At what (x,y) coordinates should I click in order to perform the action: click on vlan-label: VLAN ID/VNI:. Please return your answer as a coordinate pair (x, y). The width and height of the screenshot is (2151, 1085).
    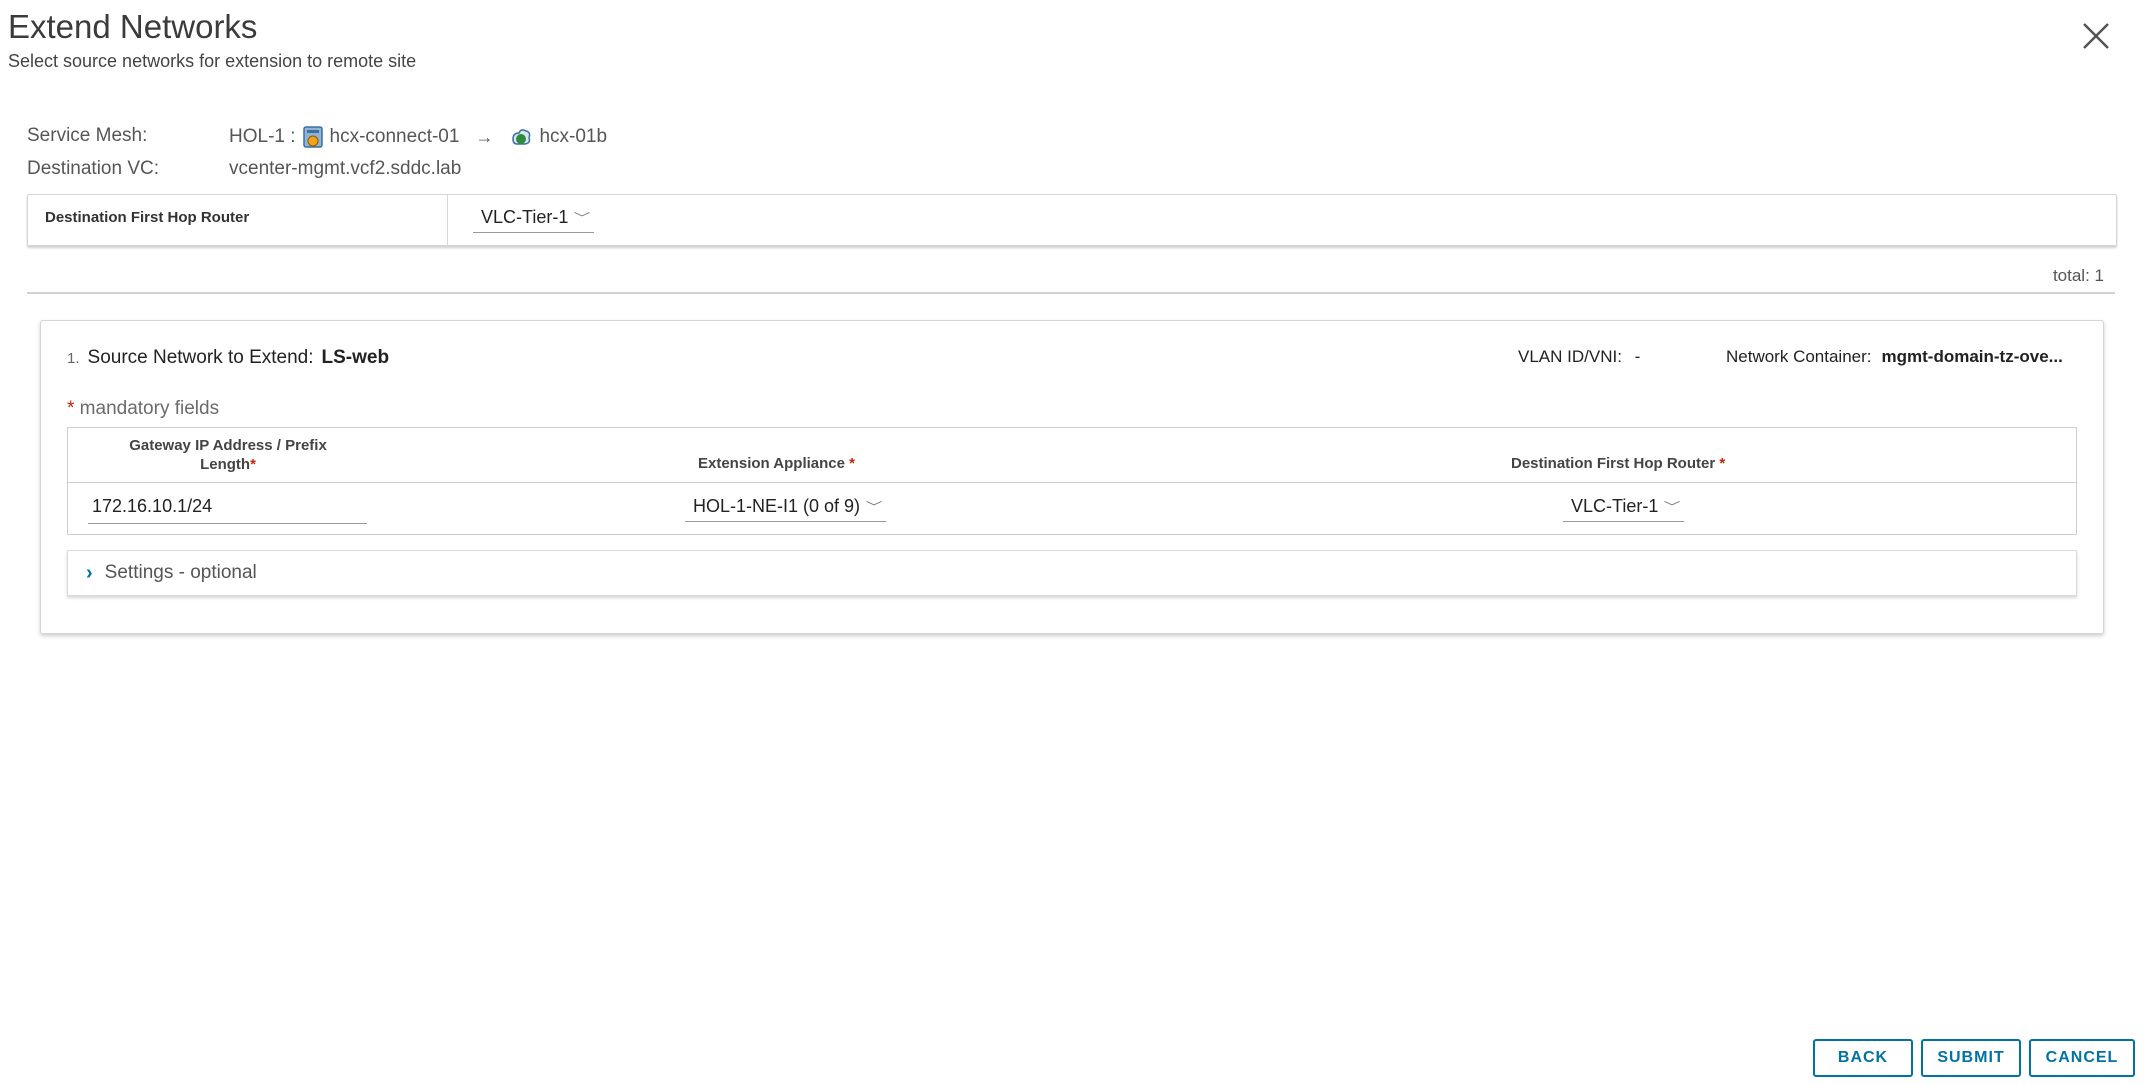
    Looking at the image, I should click on (1570, 356).